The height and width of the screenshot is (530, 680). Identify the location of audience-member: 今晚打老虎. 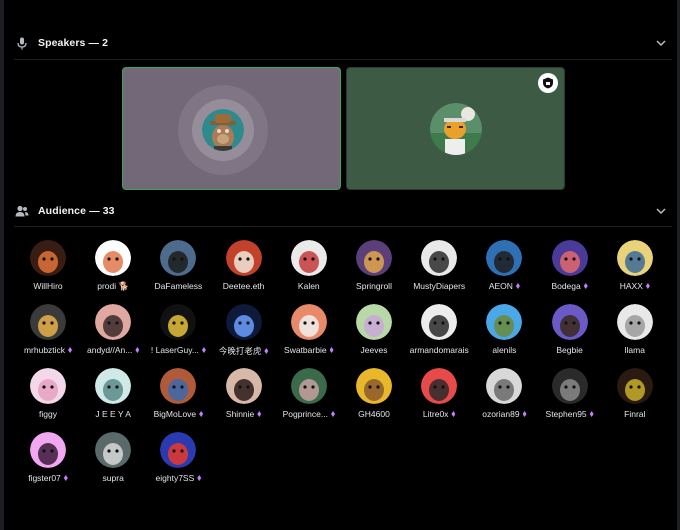
(244, 330).